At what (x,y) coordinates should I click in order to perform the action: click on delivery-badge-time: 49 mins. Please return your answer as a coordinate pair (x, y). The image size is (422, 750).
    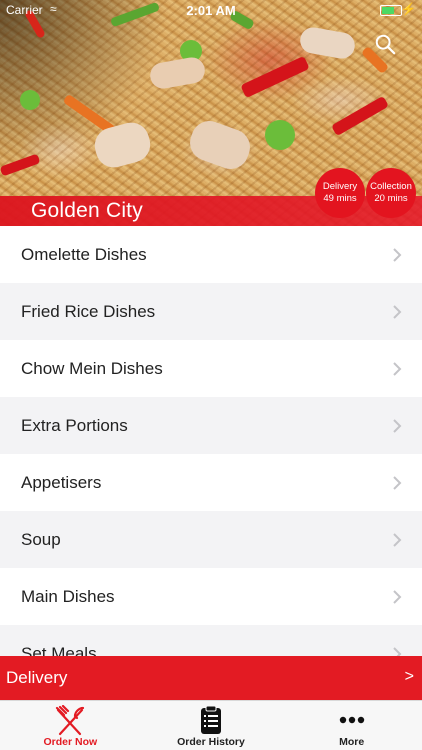
    Looking at the image, I should click on (340, 198).